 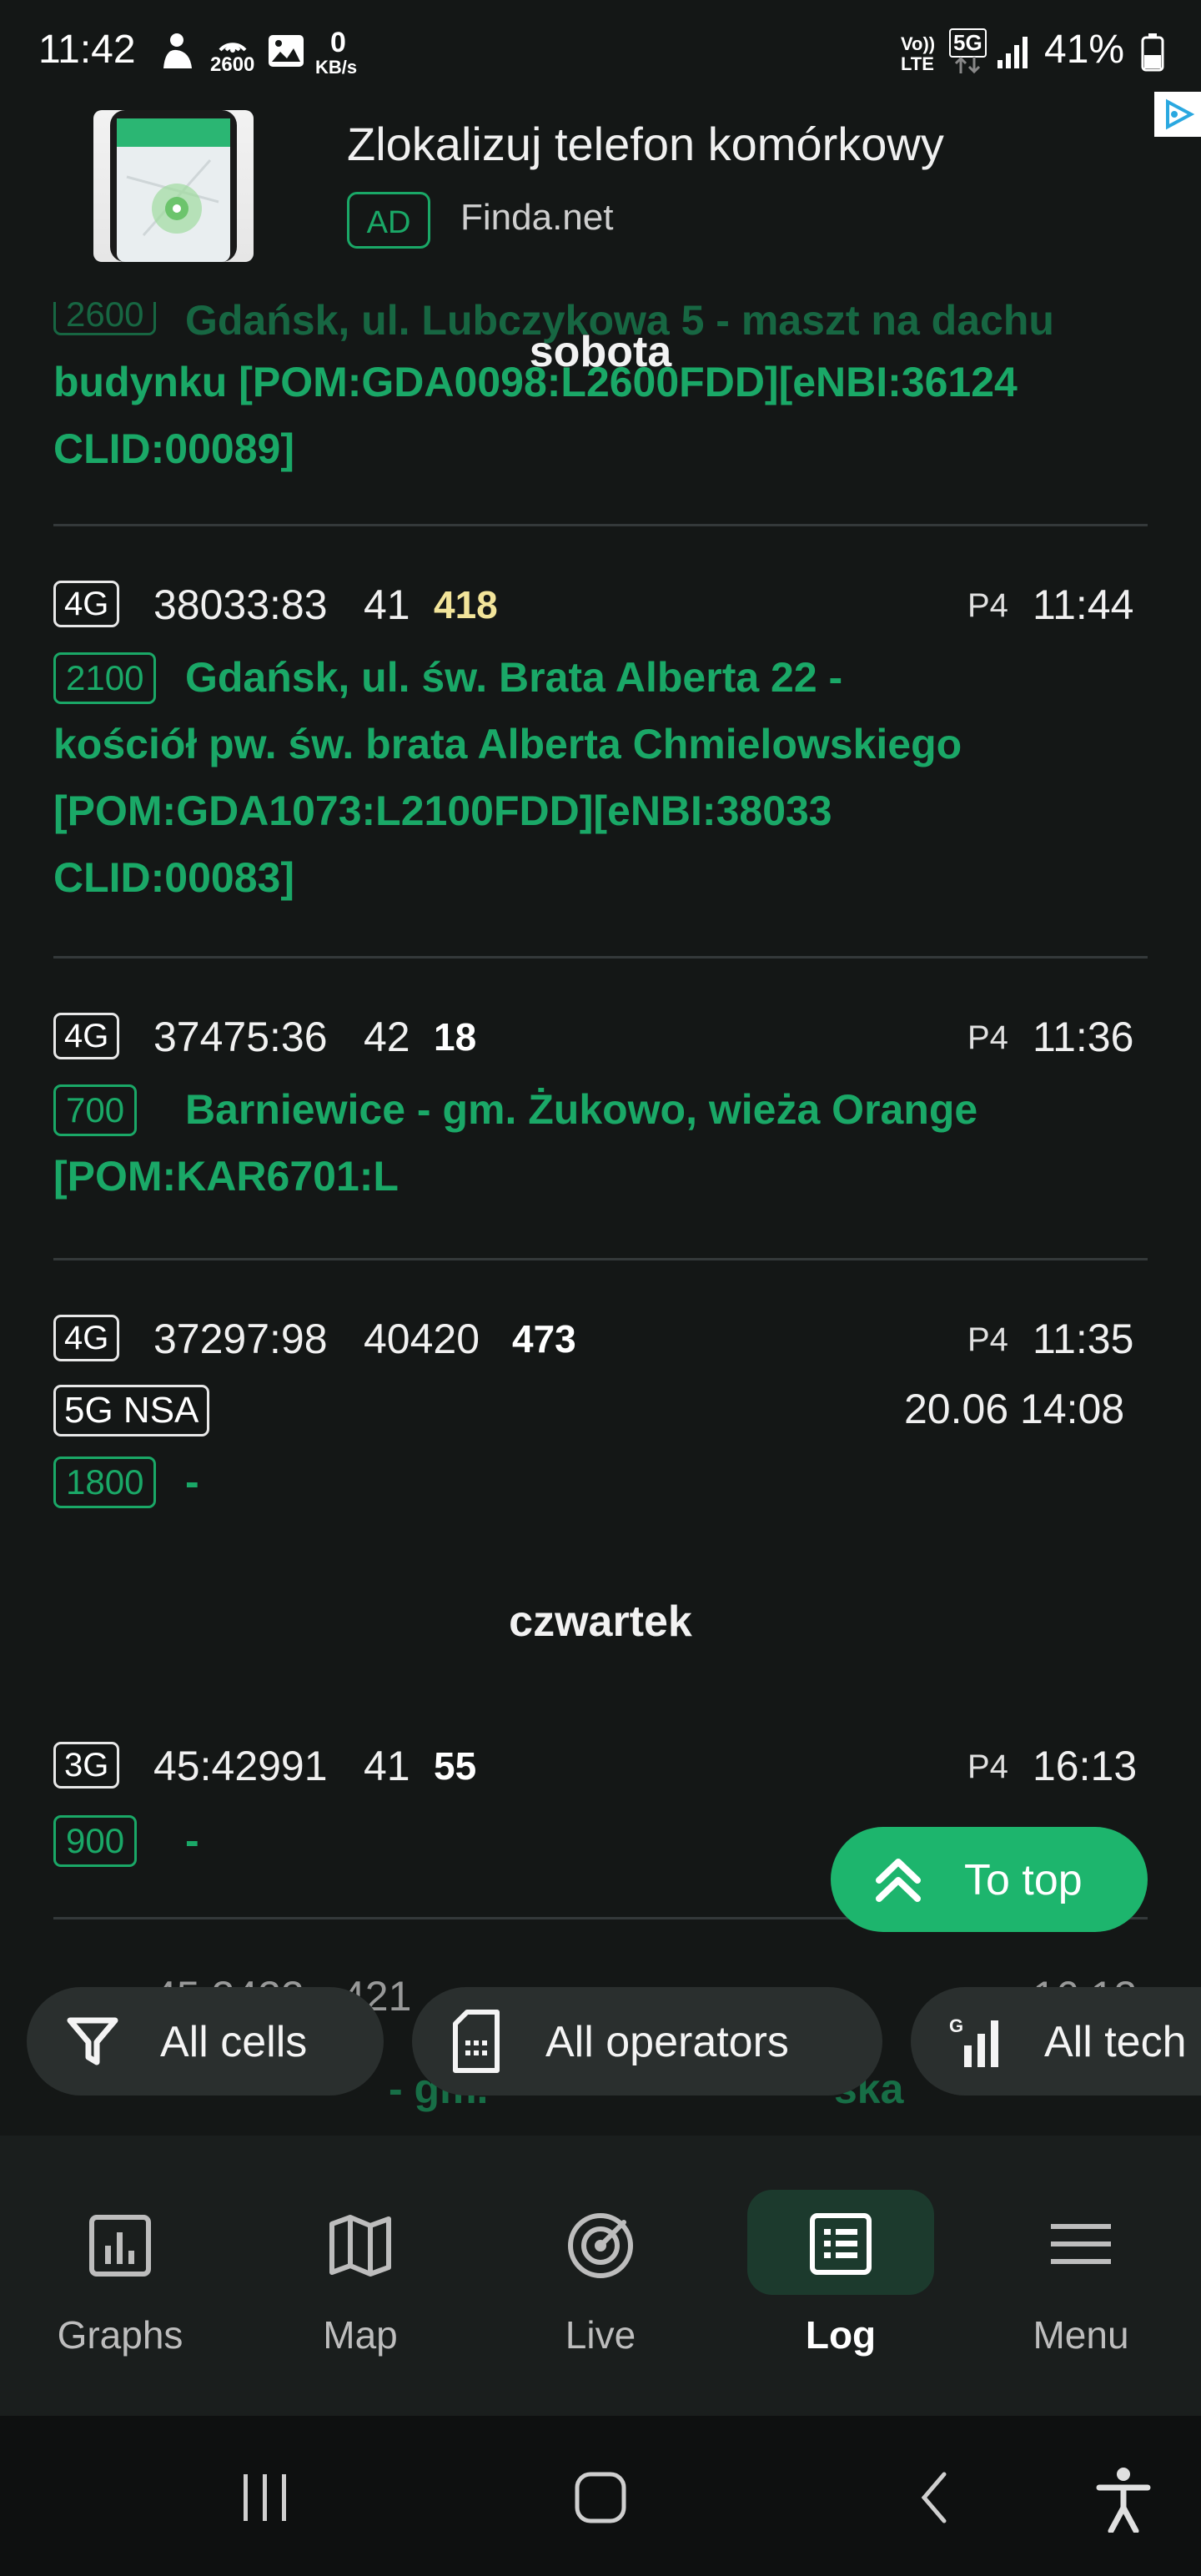 What do you see at coordinates (968, 67) in the screenshot?
I see `data-arrows-icon` at bounding box center [968, 67].